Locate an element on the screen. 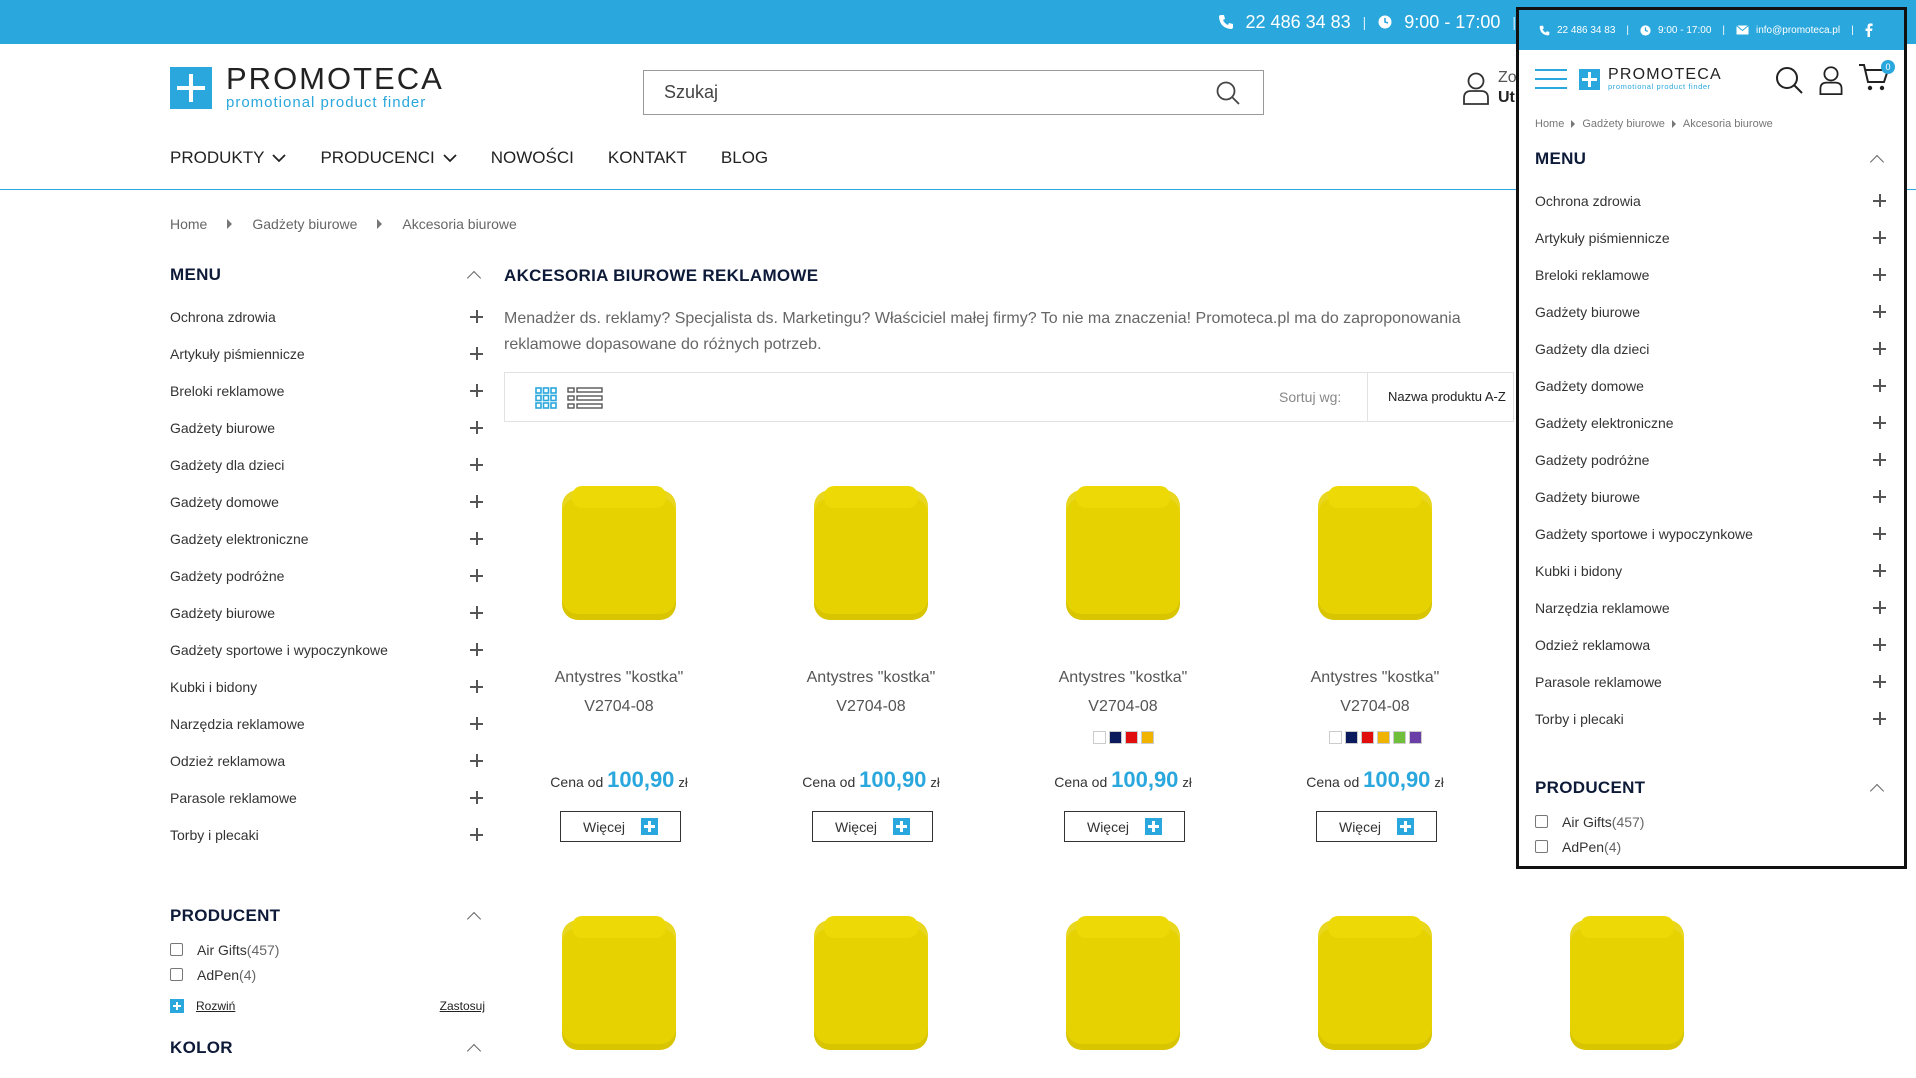 This screenshot has height=1078, width=1916. nav-kontakt: KONTAKT is located at coordinates (647, 158).